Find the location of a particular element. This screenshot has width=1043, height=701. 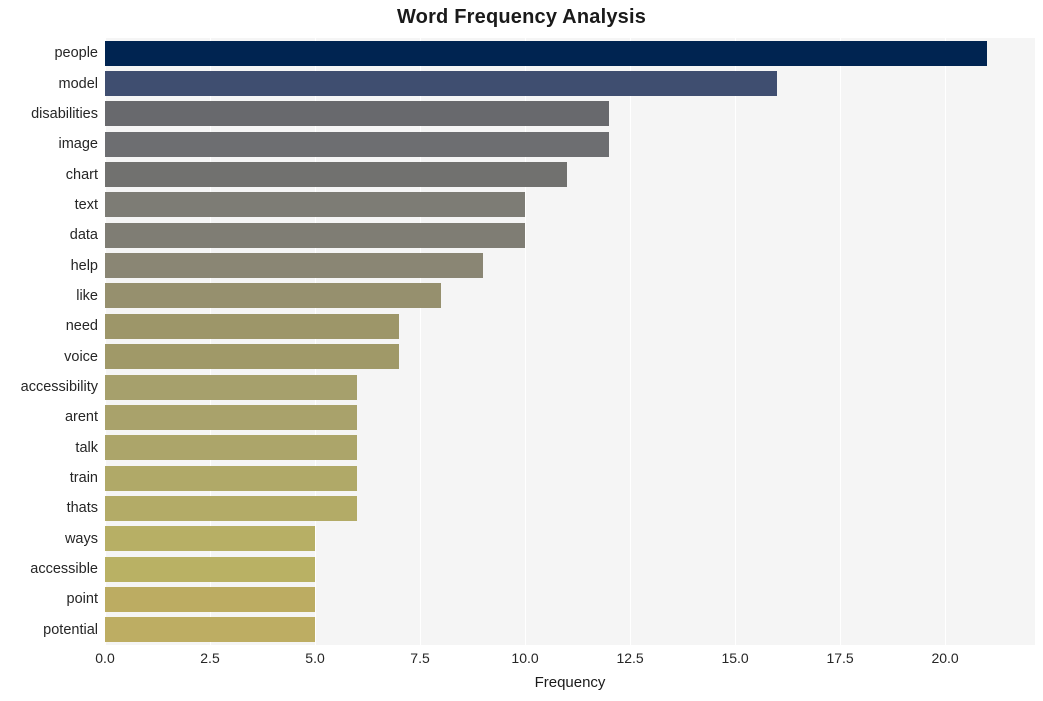

bar-people is located at coordinates (546, 53).